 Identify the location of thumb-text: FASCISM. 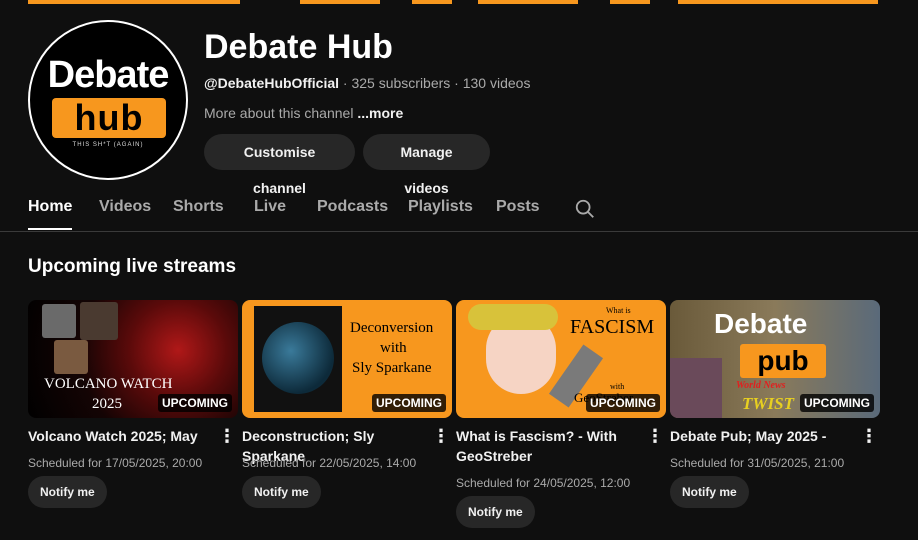
(612, 327).